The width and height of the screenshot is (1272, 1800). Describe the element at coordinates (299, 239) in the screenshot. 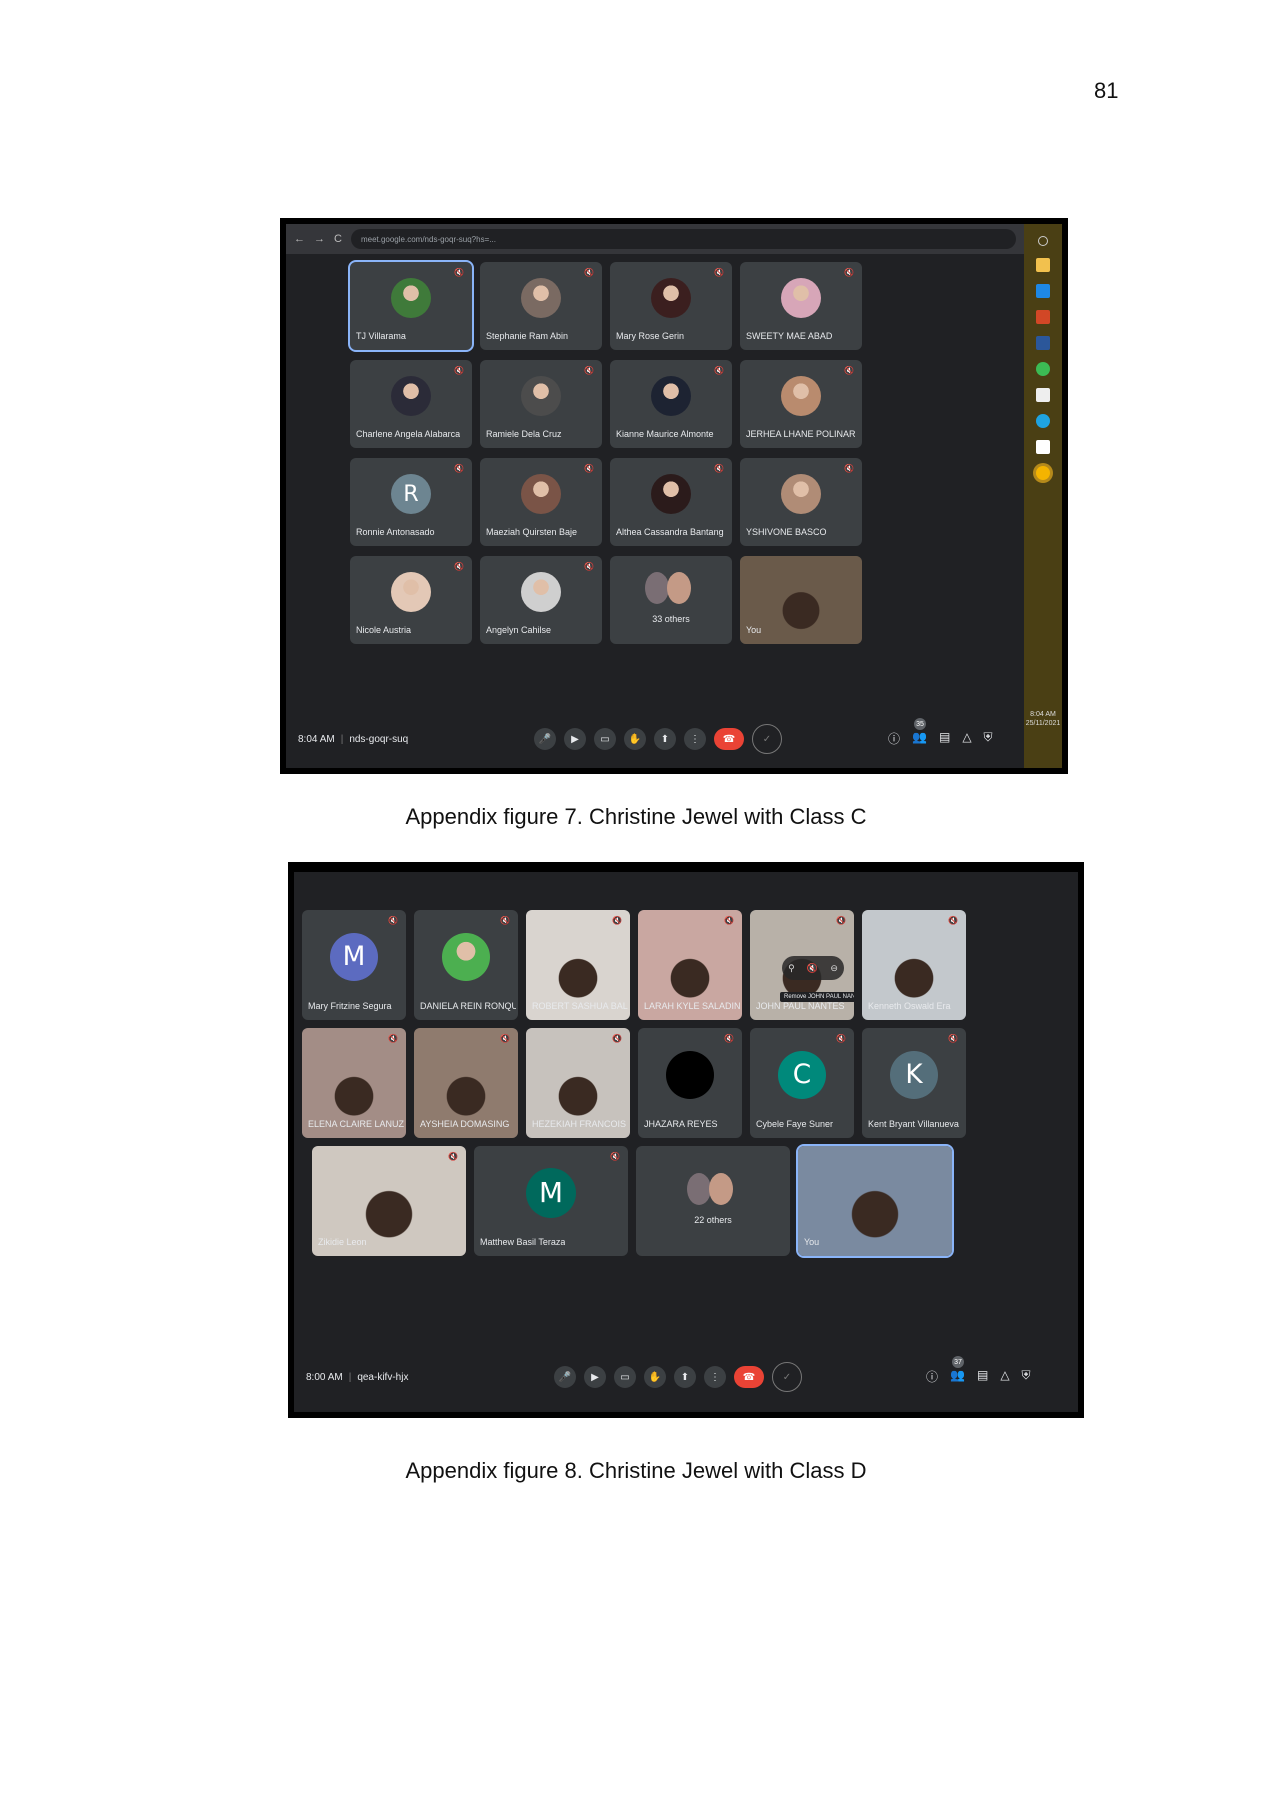

I see `back-icon: ←` at that location.